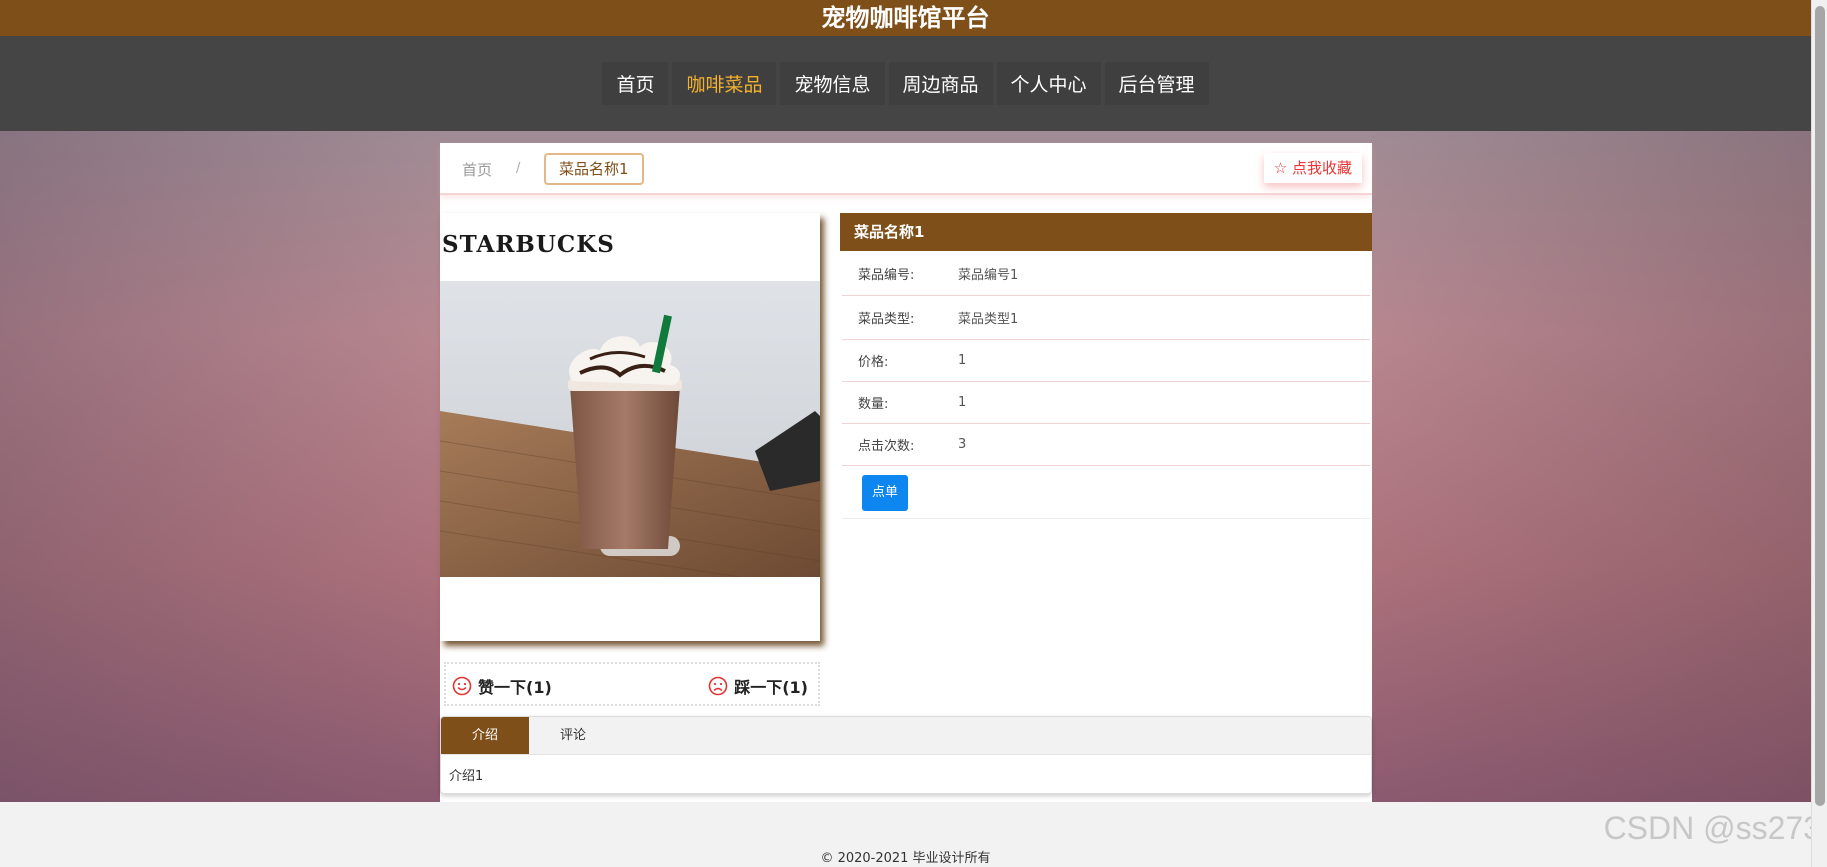 Image resolution: width=1827 pixels, height=867 pixels. What do you see at coordinates (885, 493) in the screenshot?
I see `order-button: 点单` at bounding box center [885, 493].